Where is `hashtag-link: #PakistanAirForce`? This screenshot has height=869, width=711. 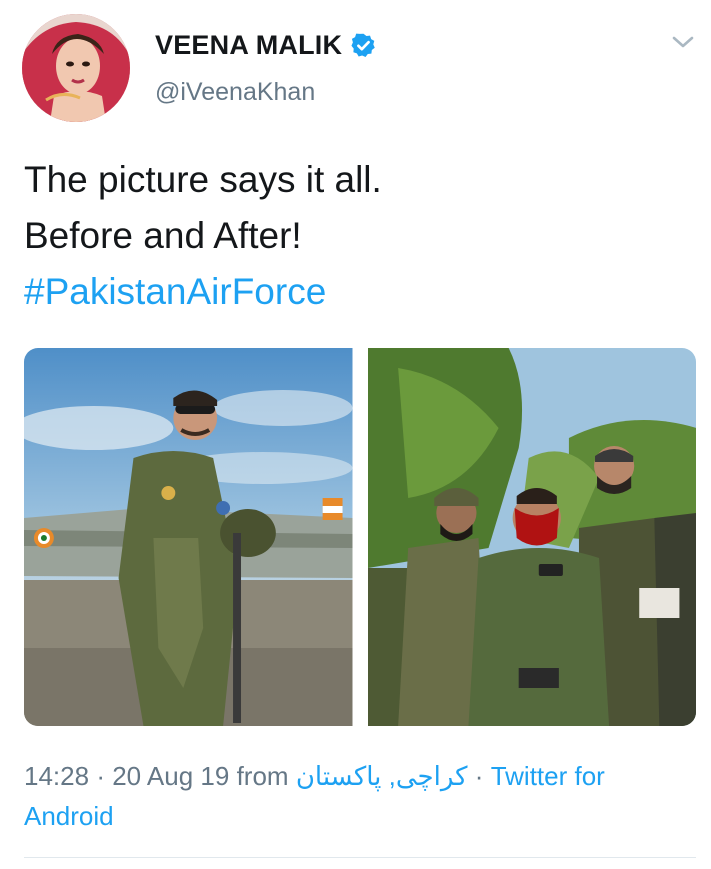 hashtag-link: #PakistanAirForce is located at coordinates (354, 292).